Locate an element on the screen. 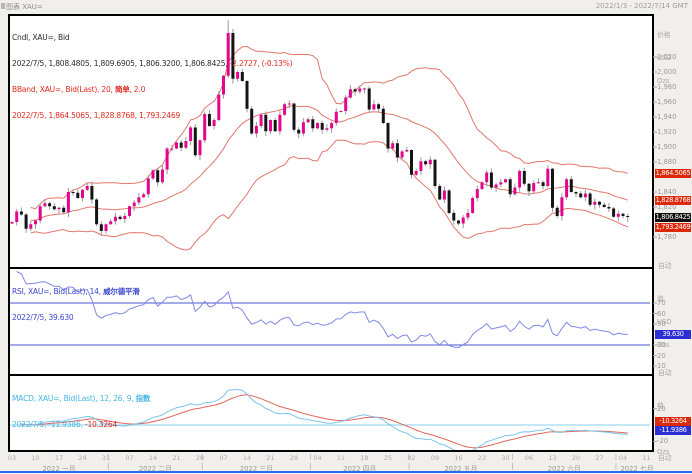 This screenshot has height=474, width=692. tick-label: 1,780 is located at coordinates (667, 237).